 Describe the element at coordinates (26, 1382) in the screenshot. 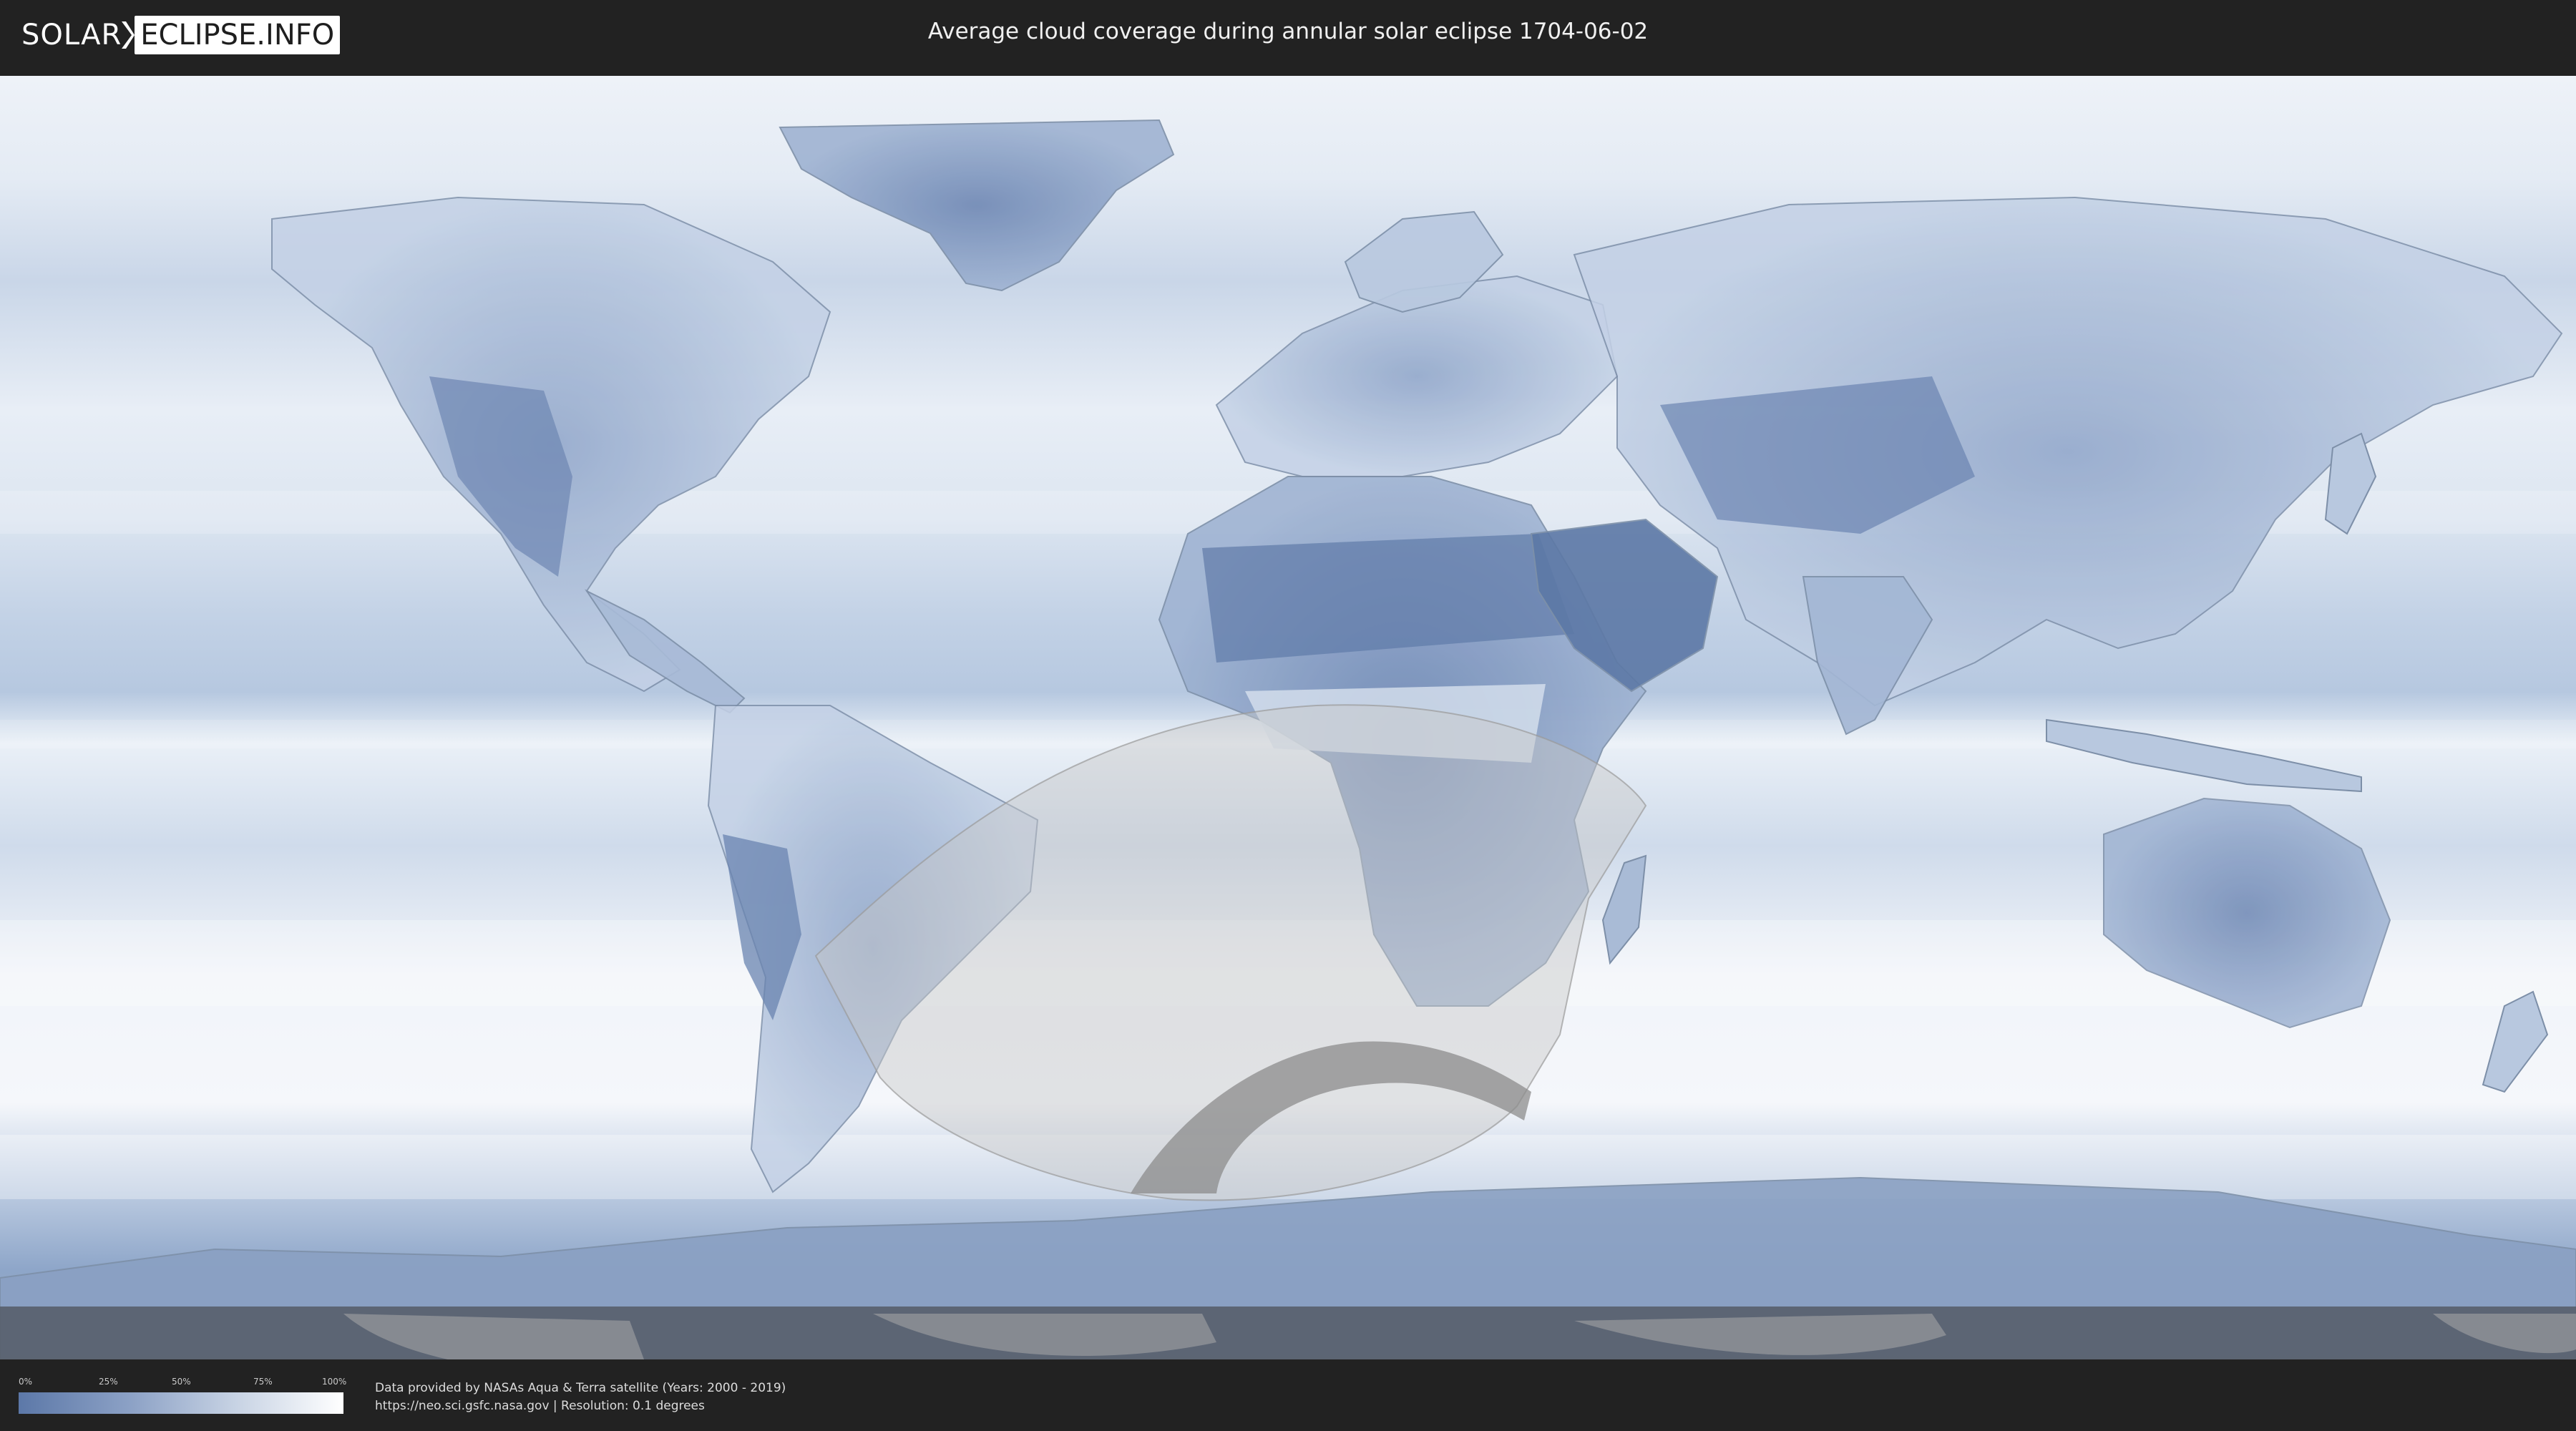

I see `legend-tick-0: 0%` at that location.